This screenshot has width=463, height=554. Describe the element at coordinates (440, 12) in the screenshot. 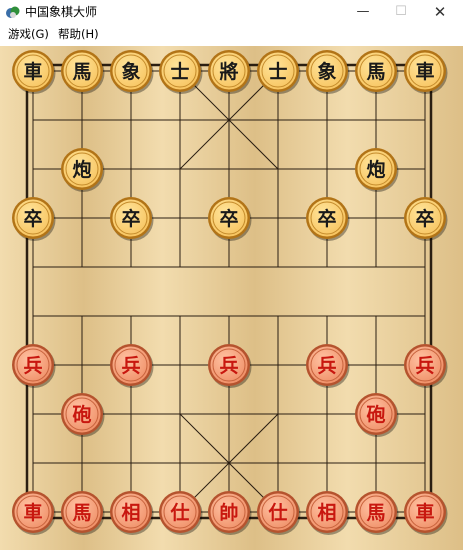

I see `close-button: ✕` at that location.